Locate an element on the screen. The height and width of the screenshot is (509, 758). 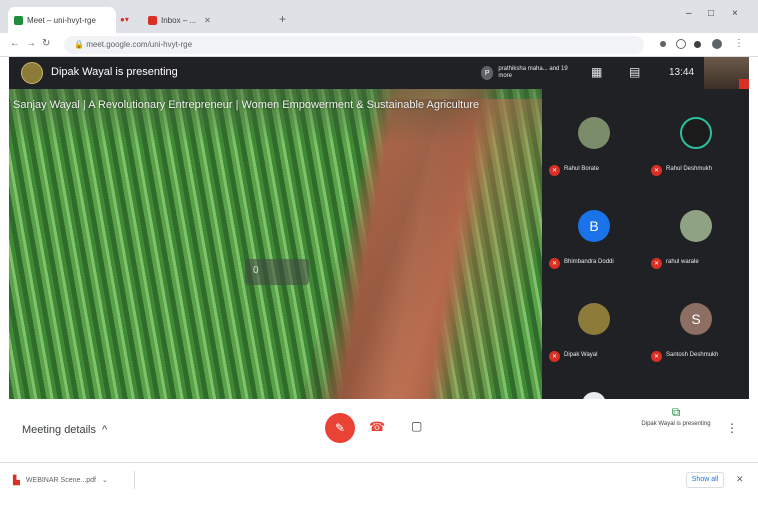
new-tab-button: + is located at coordinates (282, 19).